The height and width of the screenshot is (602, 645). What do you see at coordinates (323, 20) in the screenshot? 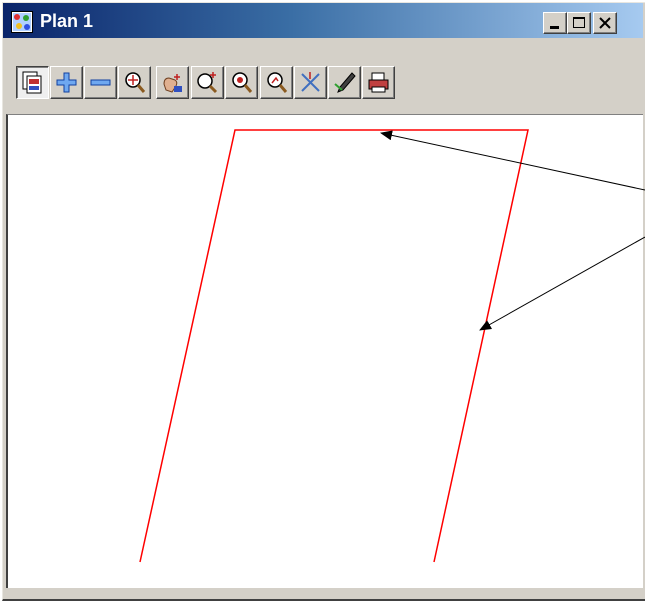
I see `title-bar: Plan 1` at bounding box center [323, 20].